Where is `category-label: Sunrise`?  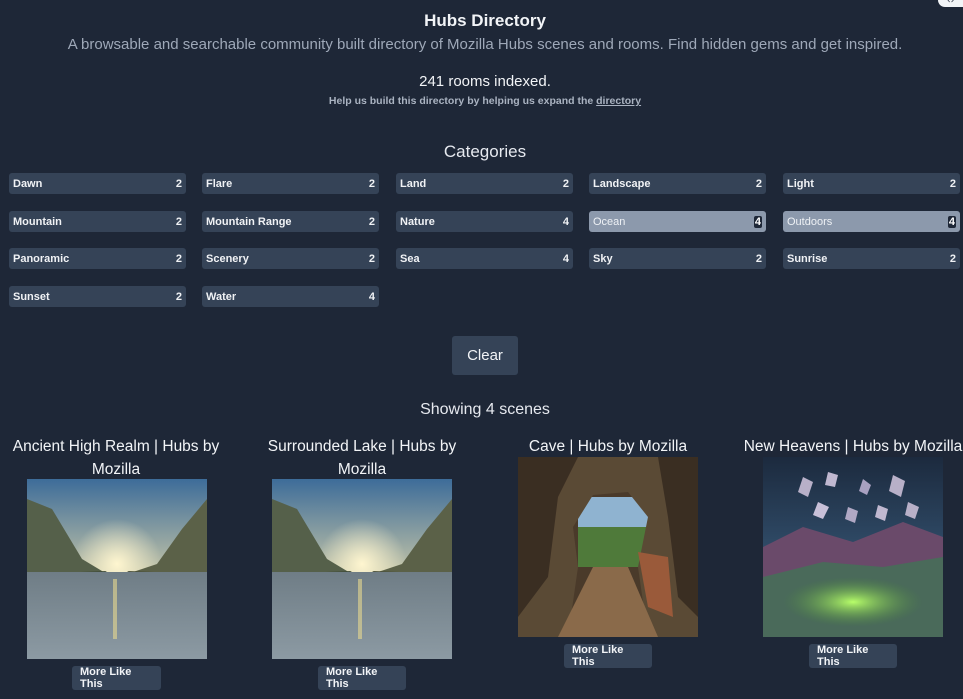
category-label: Sunrise is located at coordinates (807, 258).